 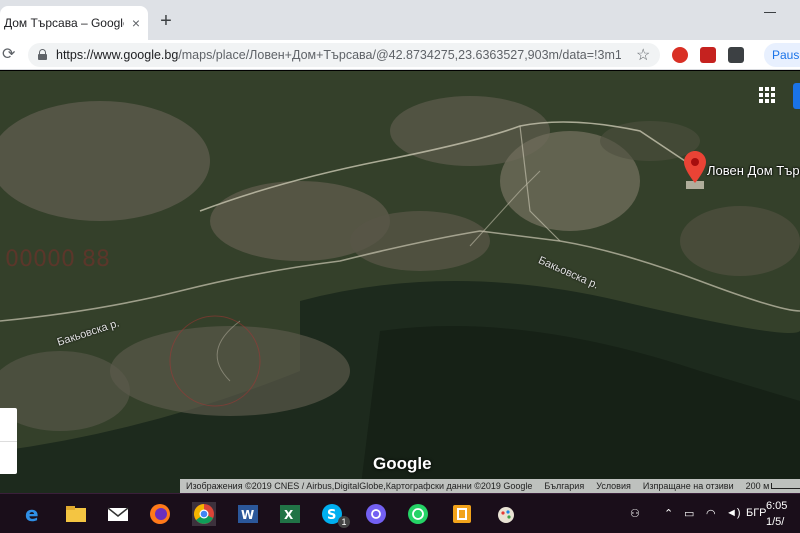 What do you see at coordinates (613, 486) in the screenshot?
I see `terms-link: Условия` at bounding box center [613, 486].